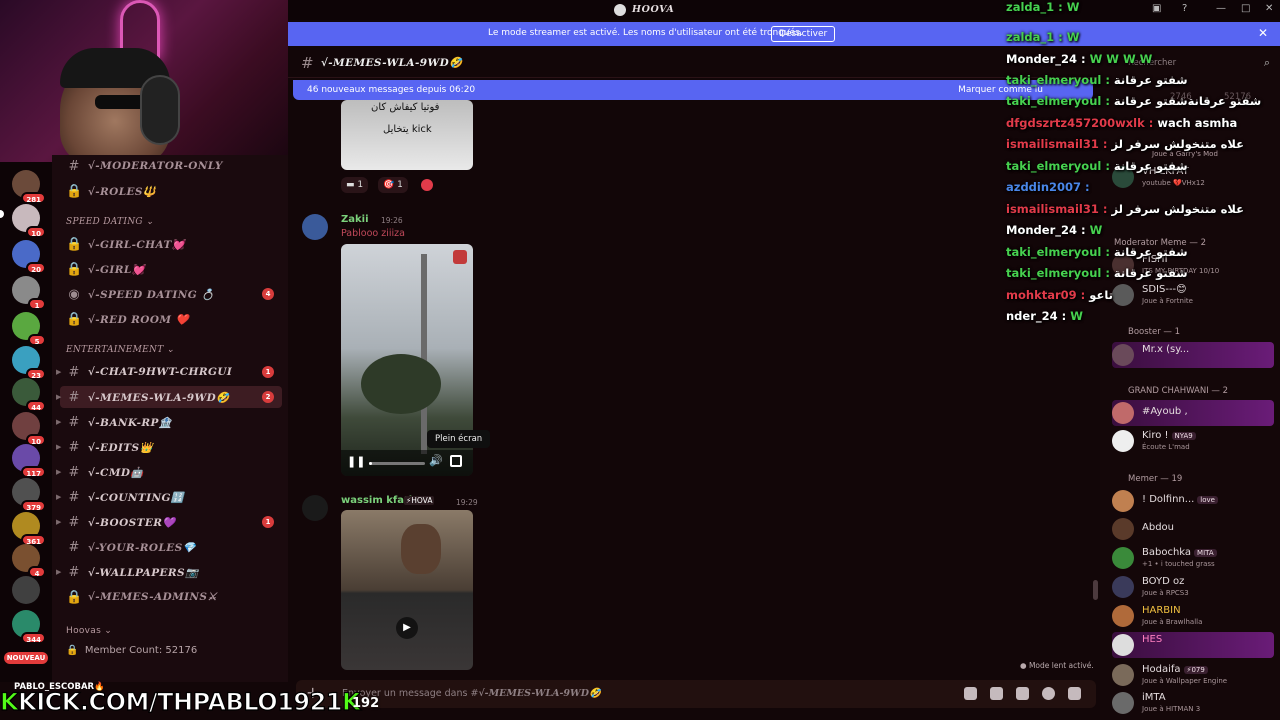 Image resolution: width=1280 pixels, height=720 pixels. Describe the element at coordinates (1175, 669) in the screenshot. I see `member-name: Hodaifa ⚡079` at that location.